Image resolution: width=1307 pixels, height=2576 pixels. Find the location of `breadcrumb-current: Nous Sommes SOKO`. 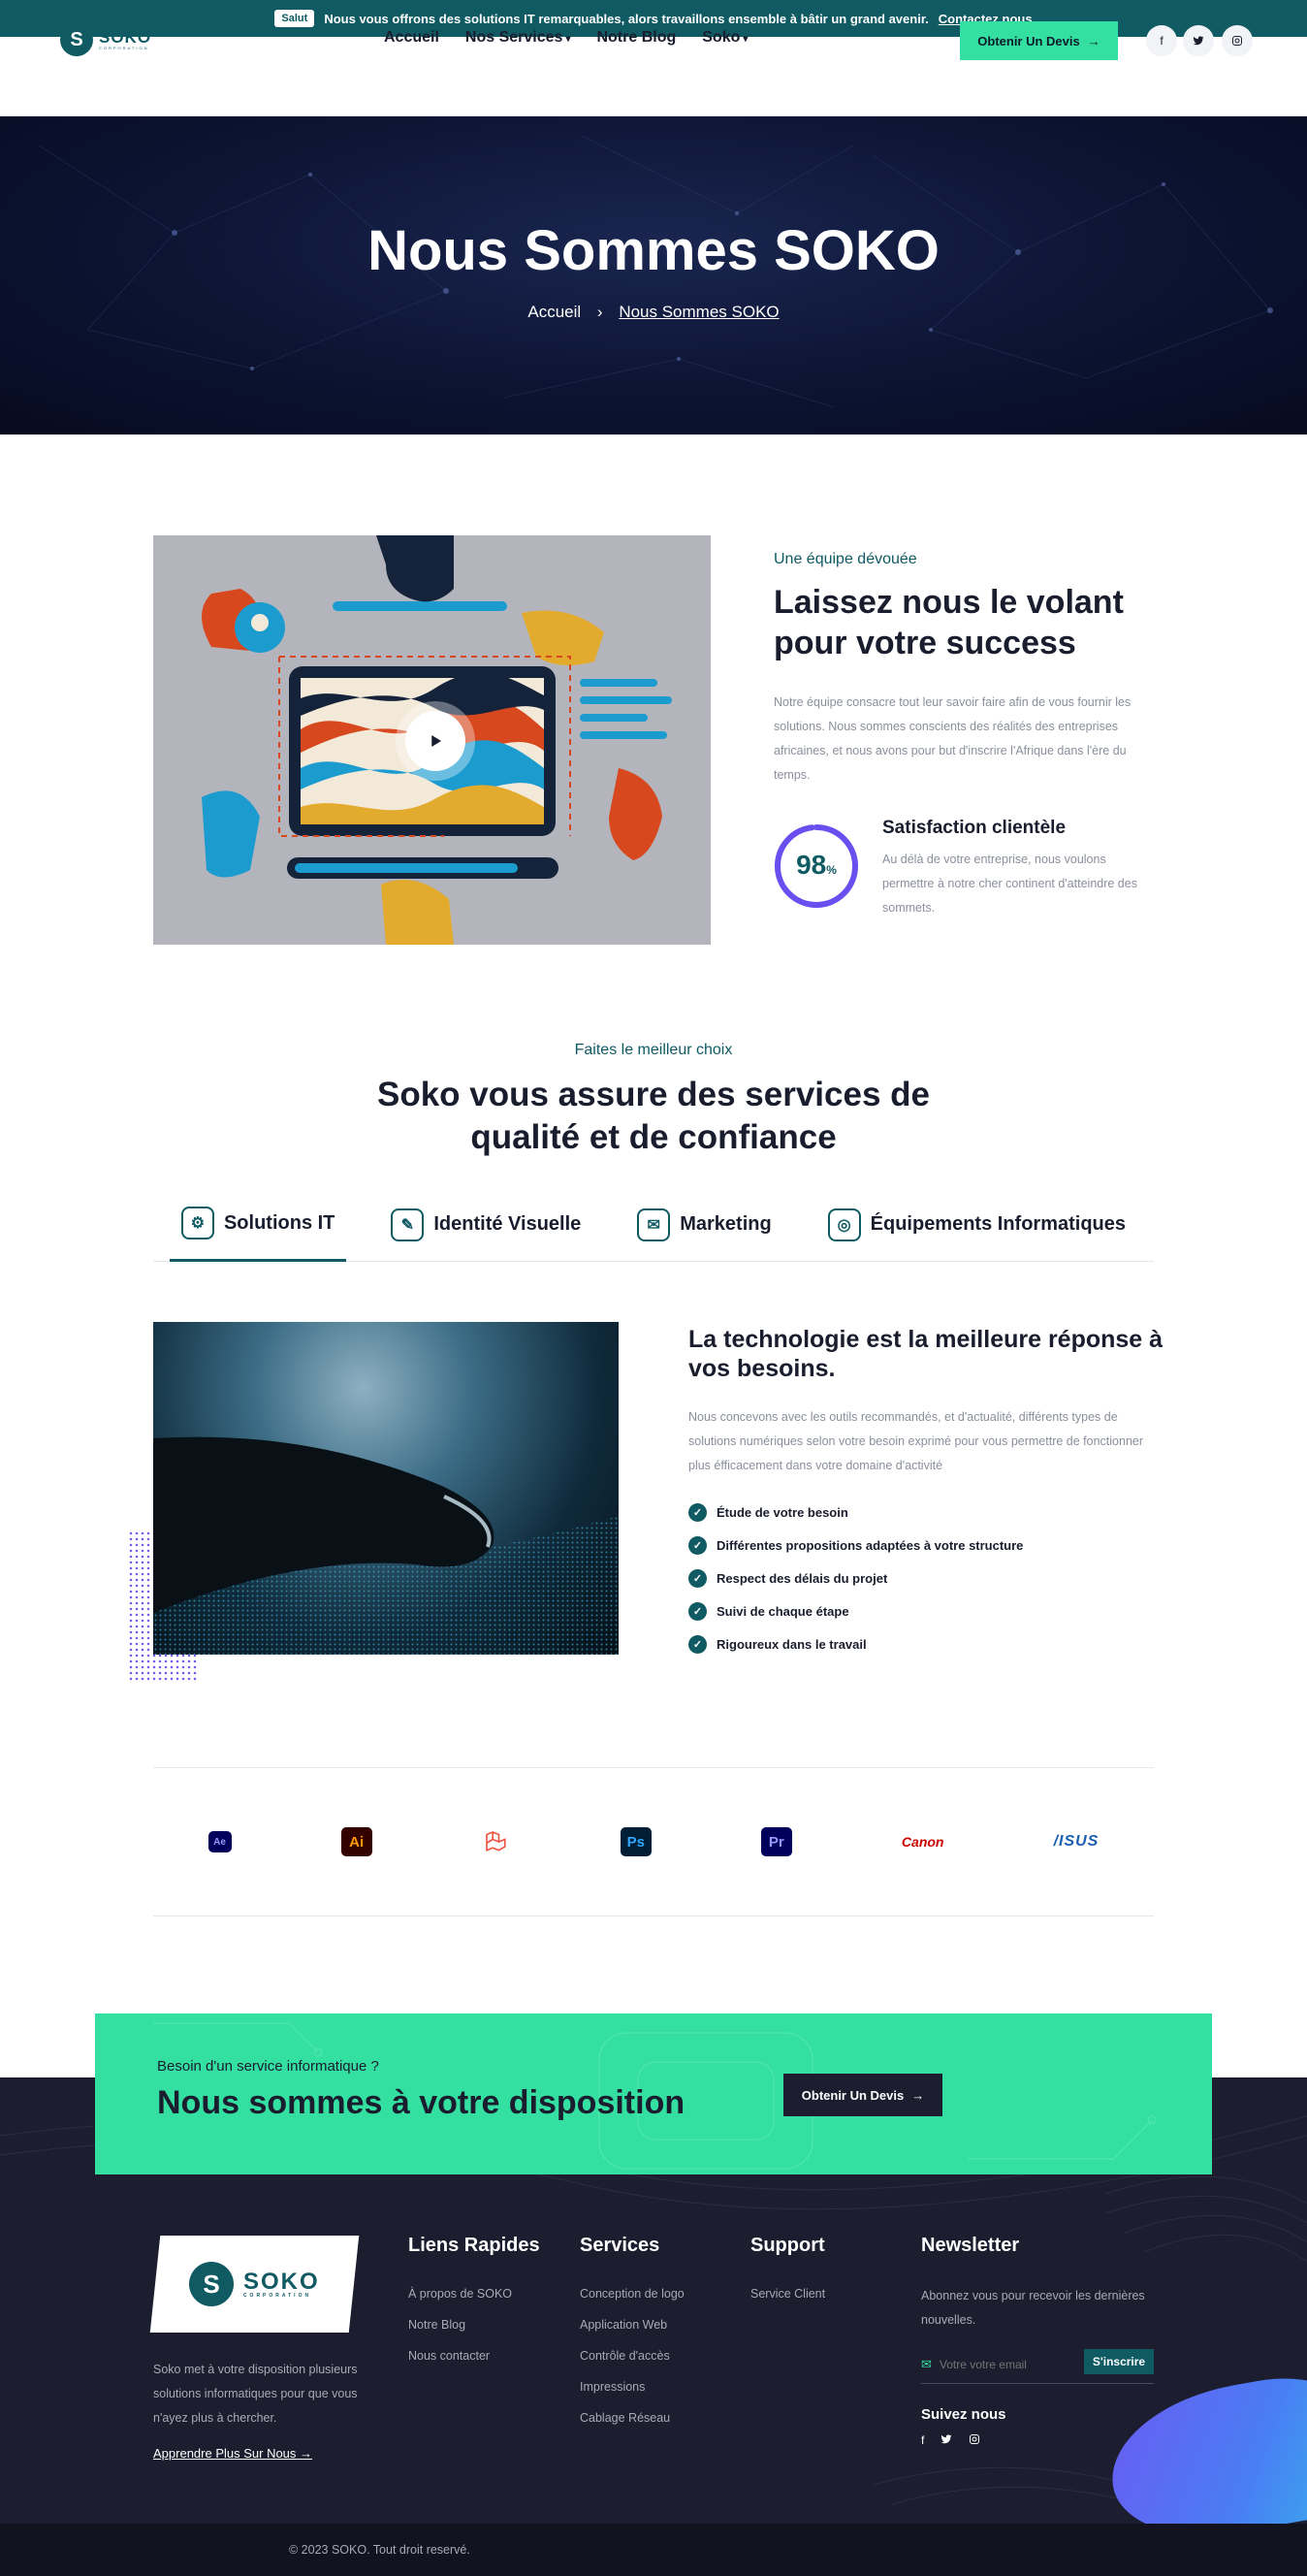

breadcrumb-current: Nous Sommes SOKO is located at coordinates (699, 312).